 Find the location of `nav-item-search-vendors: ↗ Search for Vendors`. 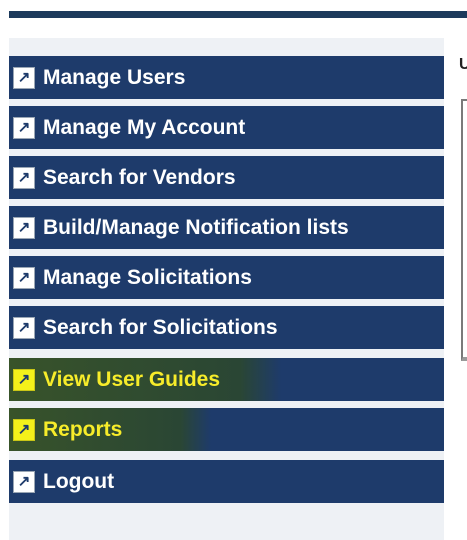

nav-item-search-vendors: ↗ Search for Vendors is located at coordinates (226, 177).